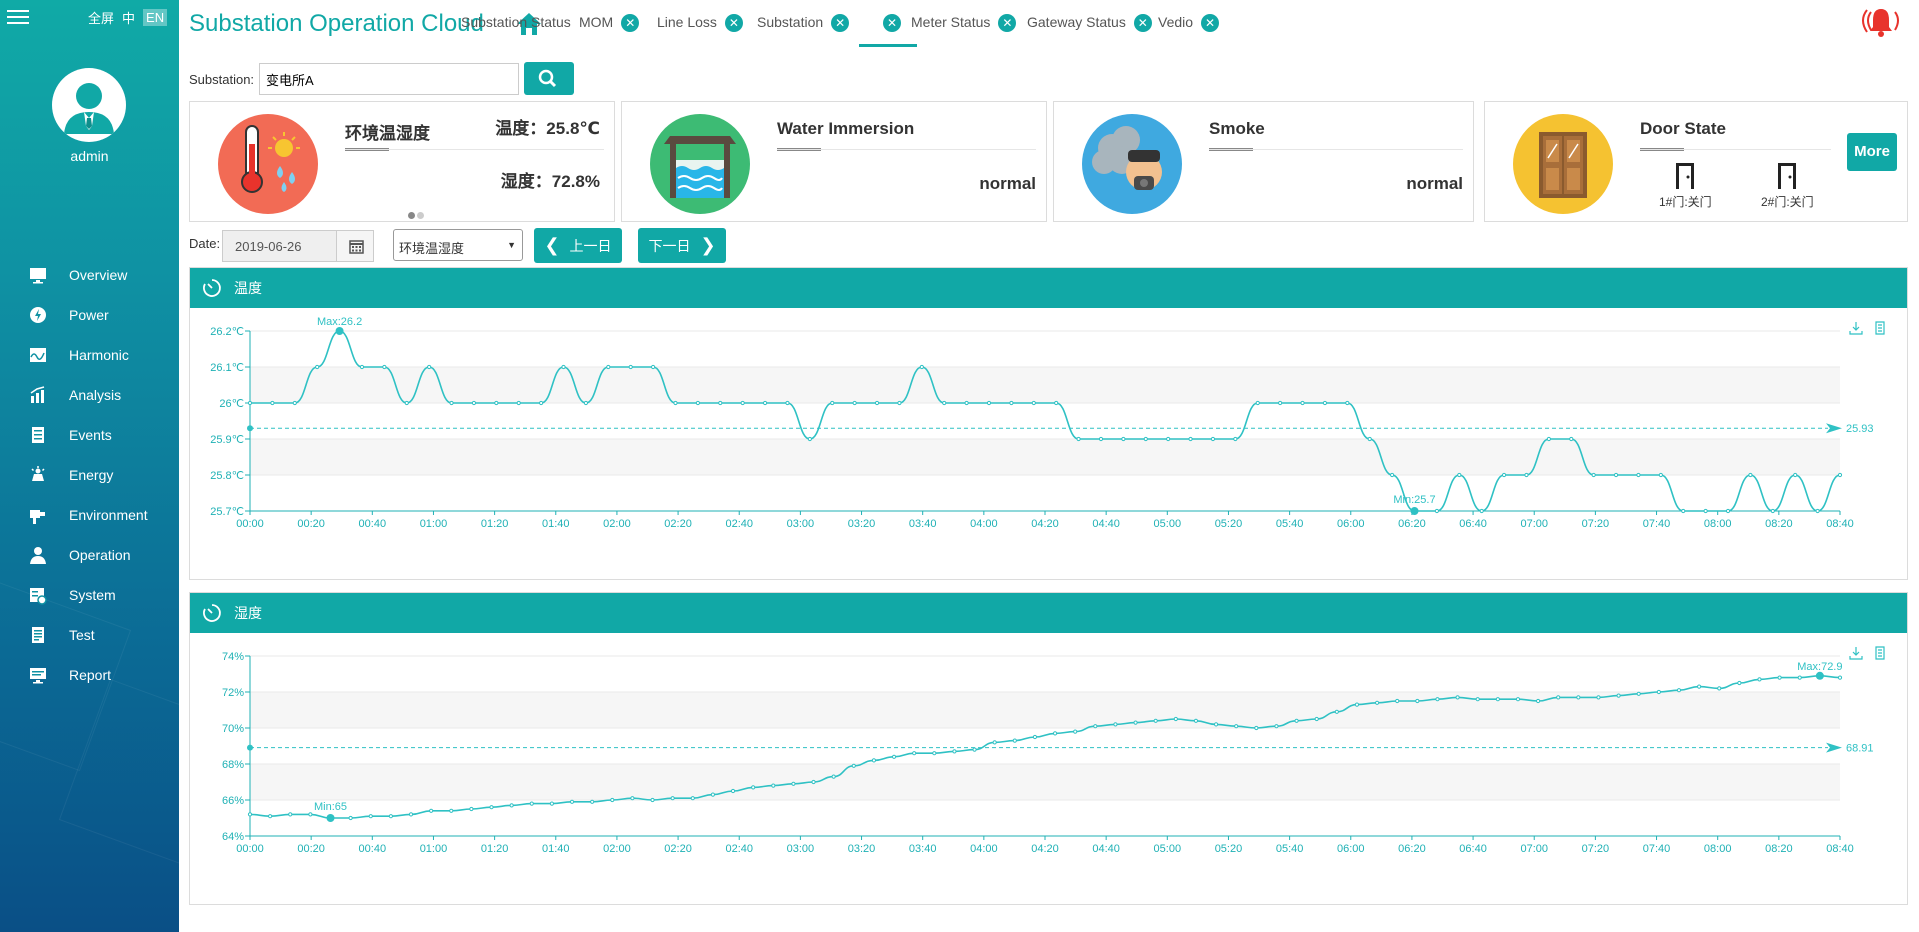 The width and height of the screenshot is (1919, 932). What do you see at coordinates (549, 78) in the screenshot?
I see `search-button` at bounding box center [549, 78].